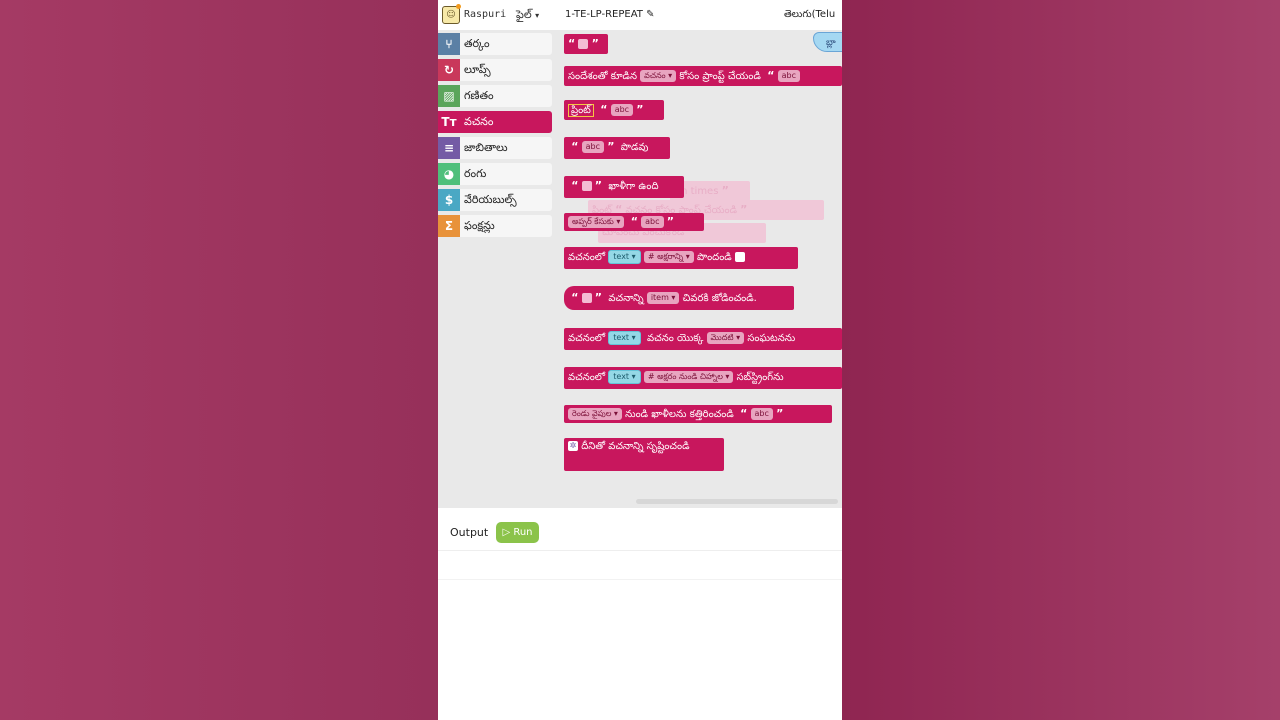 This screenshot has height=720, width=1280. Describe the element at coordinates (449, 44) in the screenshot. I see `branch-icon: ⑂` at that location.